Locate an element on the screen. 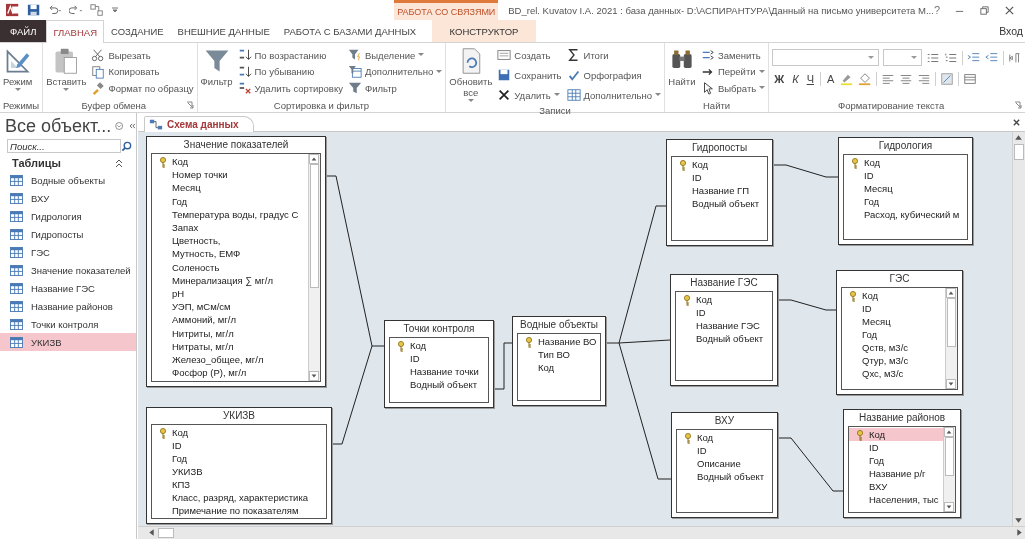 The height and width of the screenshot is (539, 1025). field-item: Цветность, is located at coordinates (230, 241).